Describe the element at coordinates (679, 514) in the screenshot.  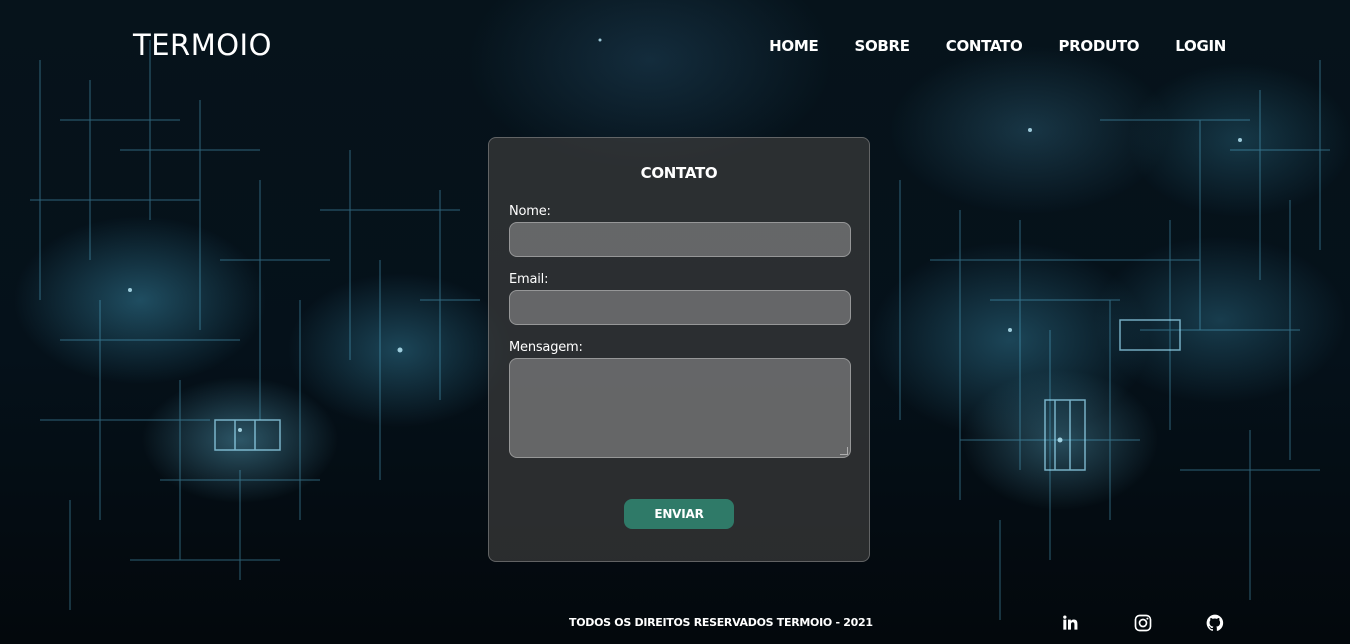
I see `submit-button: ENVIAR` at that location.